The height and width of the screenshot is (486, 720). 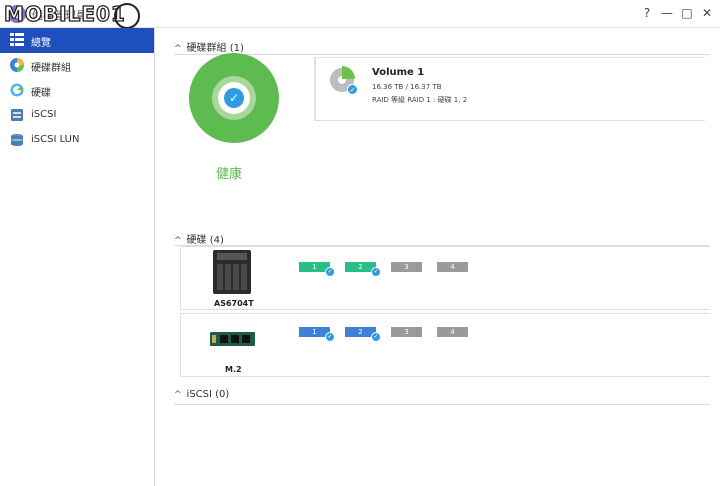 I want to click on section-iscsi-header: ^ iSCSI (0), so click(x=201, y=394).